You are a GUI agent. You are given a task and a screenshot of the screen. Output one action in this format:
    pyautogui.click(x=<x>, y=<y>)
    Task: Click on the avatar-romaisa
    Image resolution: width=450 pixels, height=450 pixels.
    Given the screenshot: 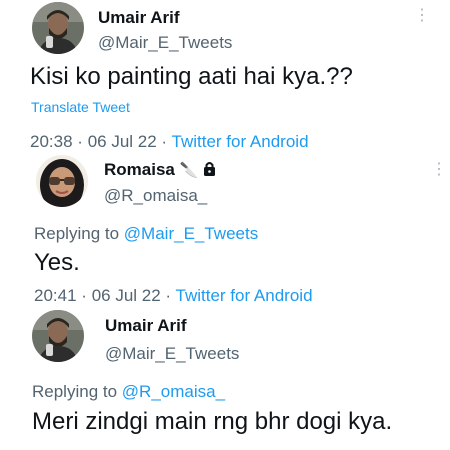 What is the action you would take?
    pyautogui.click(x=62, y=181)
    